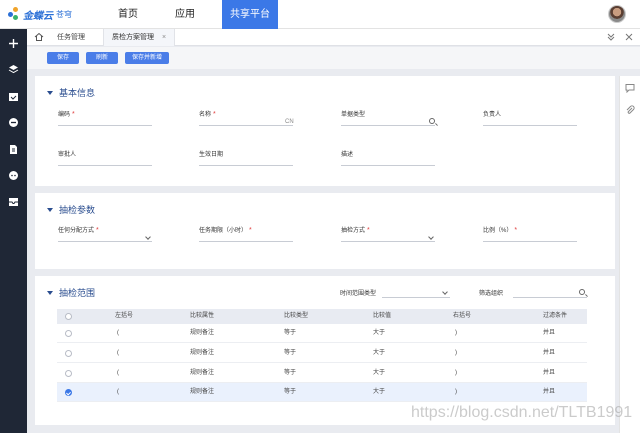 The height and width of the screenshot is (433, 640). What do you see at coordinates (13, 96) in the screenshot?
I see `calendar-check-icon` at bounding box center [13, 96].